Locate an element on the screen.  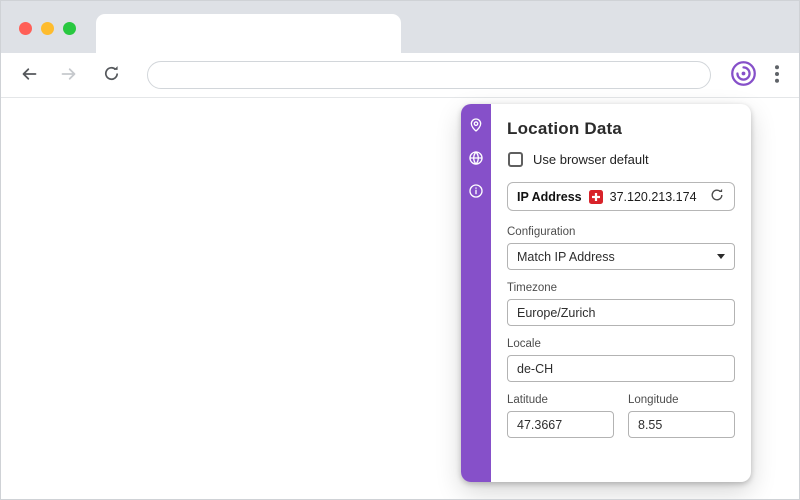
vytal-logo-icon is located at coordinates (743, 75).